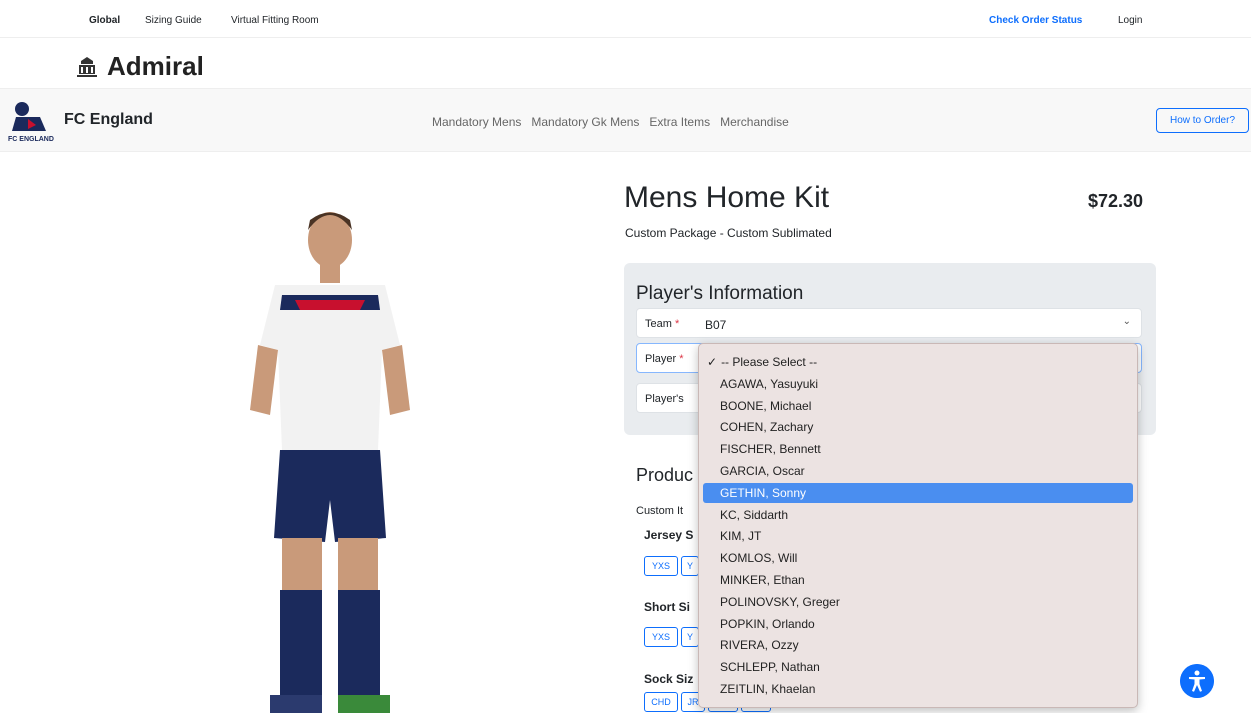 The height and width of the screenshot is (713, 1251). I want to click on player-info-heading: Player's Information, so click(720, 293).